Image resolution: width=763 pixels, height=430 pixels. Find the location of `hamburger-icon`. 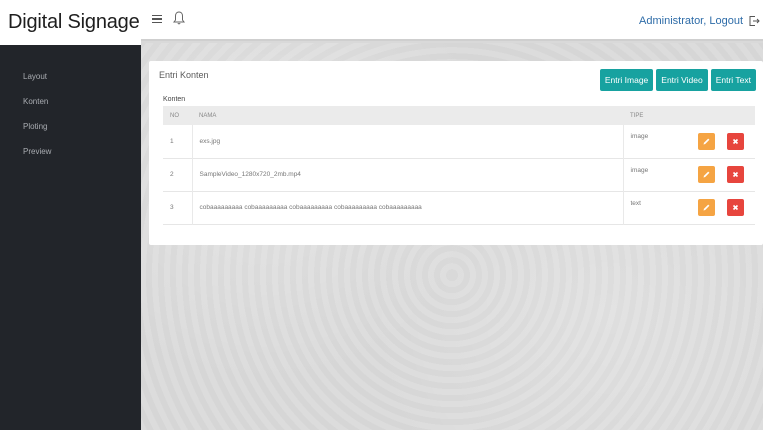

hamburger-icon is located at coordinates (157, 19).